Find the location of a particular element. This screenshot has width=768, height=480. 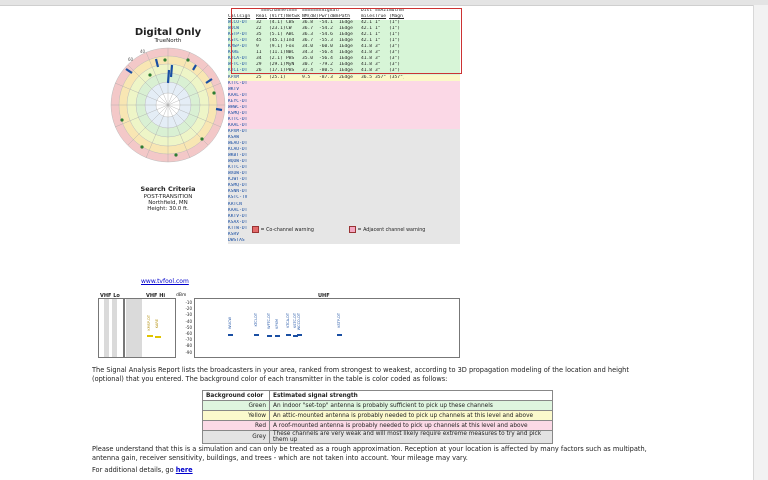

strength-label: Red is located at coordinates (236, 425).